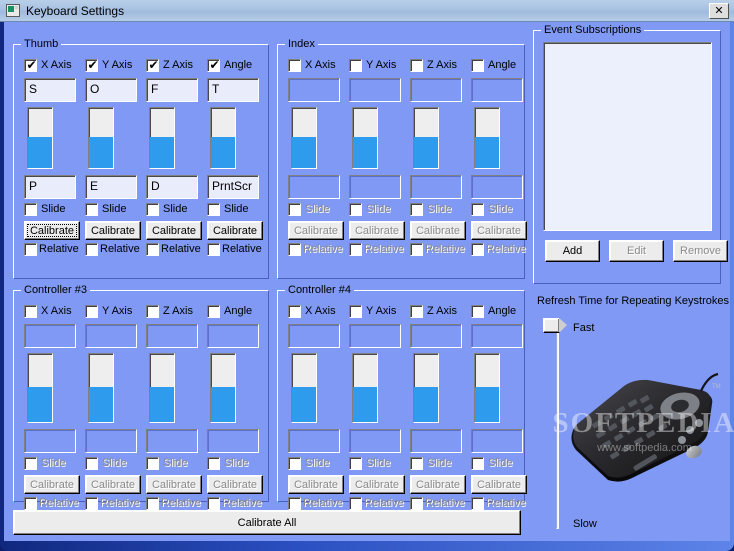 This screenshot has height=551, width=734. I want to click on axis-key-input-bottom: PrntScr, so click(233, 187).